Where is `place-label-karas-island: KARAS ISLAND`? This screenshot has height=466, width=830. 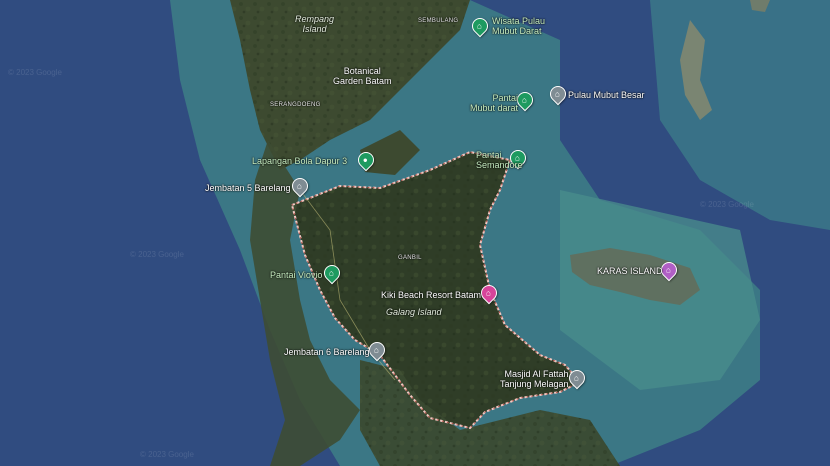 place-label-karas-island: KARAS ISLAND is located at coordinates (630, 271).